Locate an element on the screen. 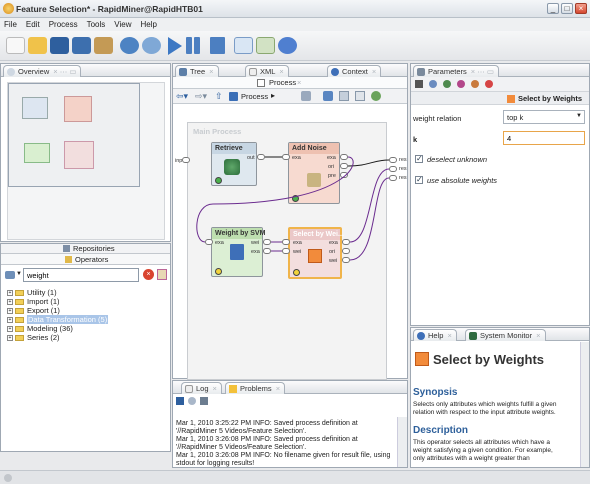 This screenshot has height=484, width=590. rename-icon is located at coordinates (475, 84).